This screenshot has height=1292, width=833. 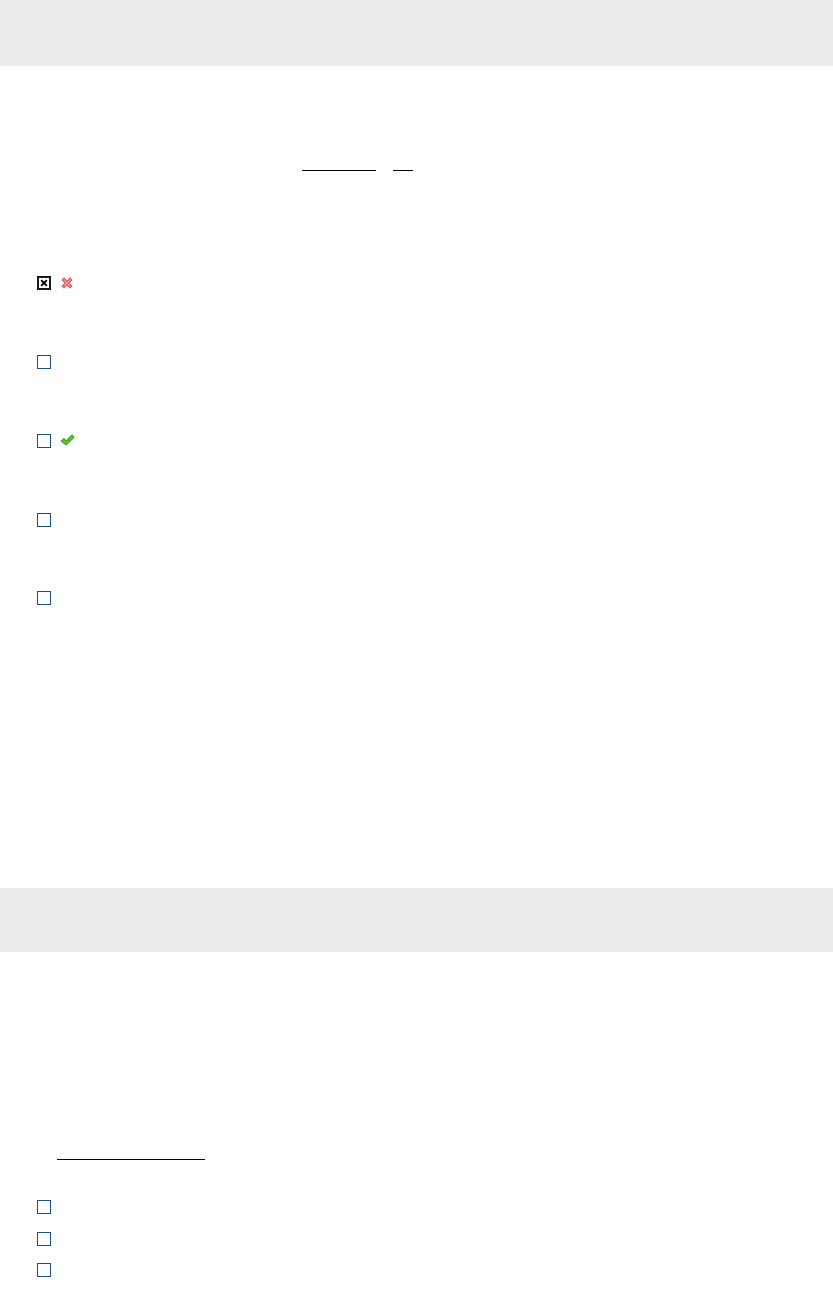 I want to click on question-header-band, so click(x=416, y=920).